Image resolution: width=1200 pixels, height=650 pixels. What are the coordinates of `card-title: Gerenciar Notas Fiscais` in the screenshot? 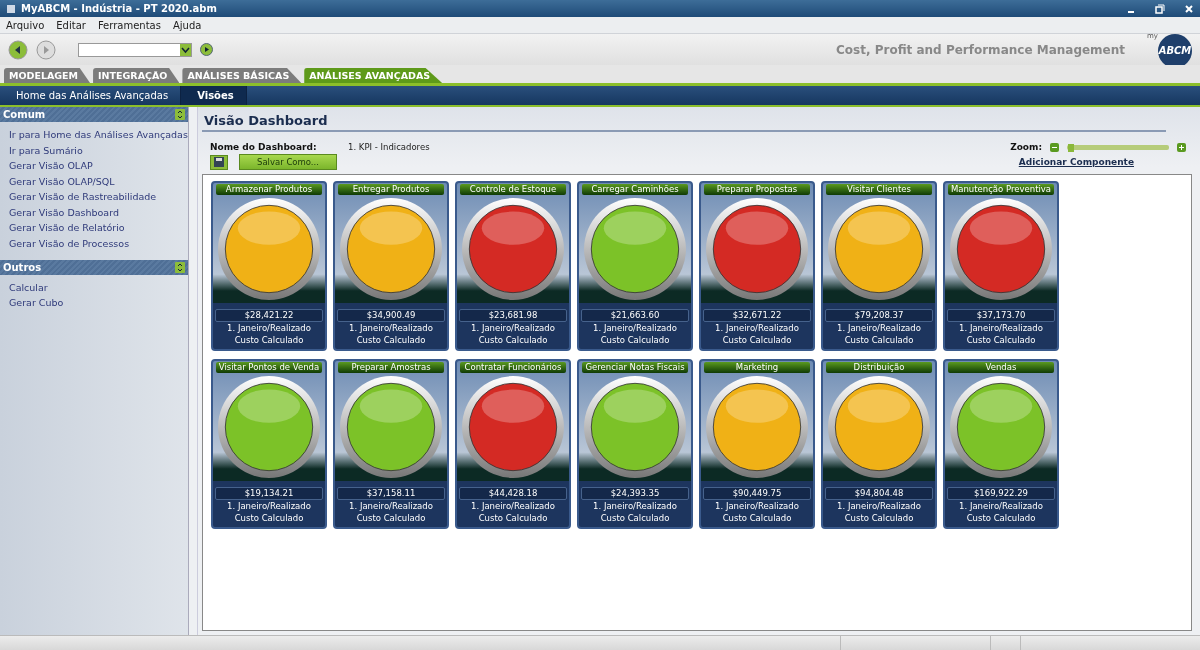 It's located at (635, 367).